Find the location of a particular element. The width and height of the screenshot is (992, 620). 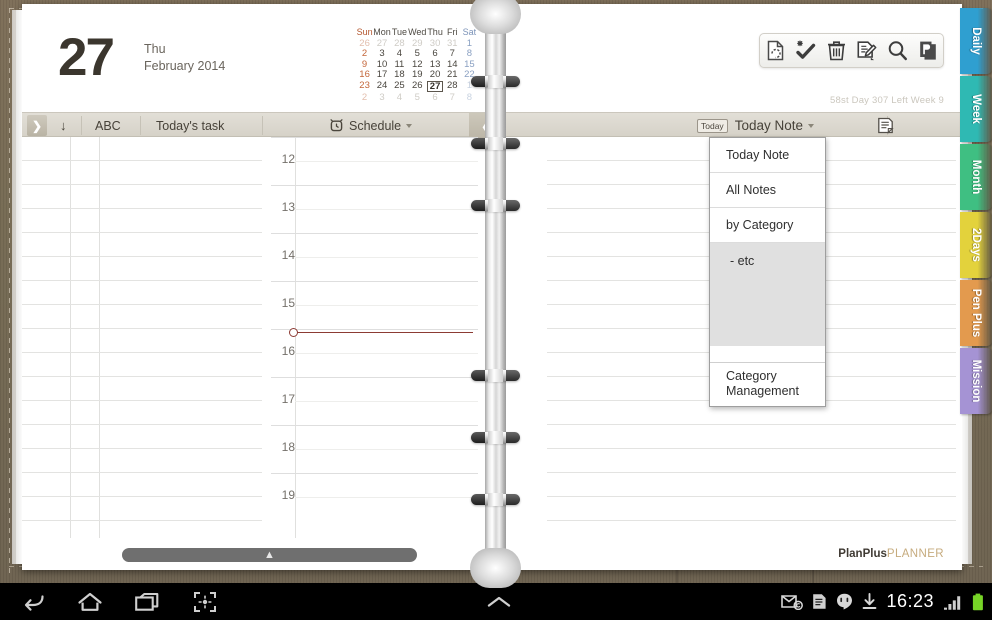

drawer-handle: ▲ is located at coordinates (269, 555).